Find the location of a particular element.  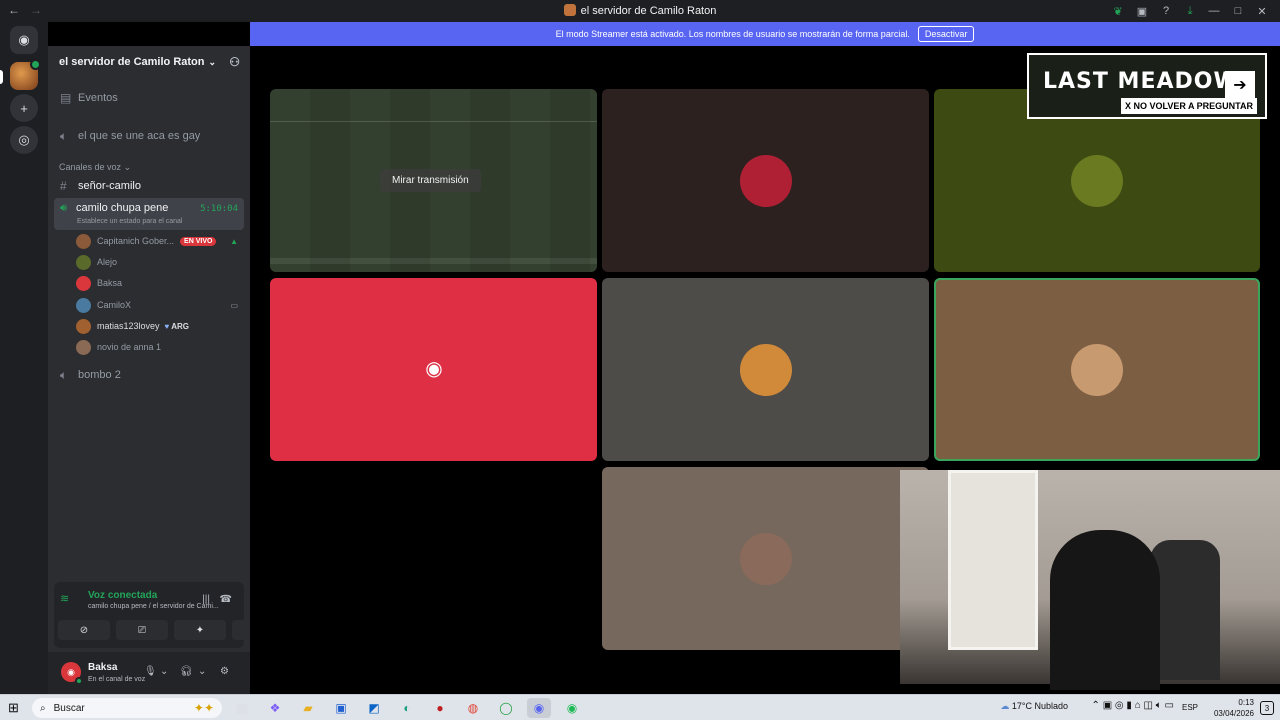

noise-suppression-icon: ||| is located at coordinates (206, 599).